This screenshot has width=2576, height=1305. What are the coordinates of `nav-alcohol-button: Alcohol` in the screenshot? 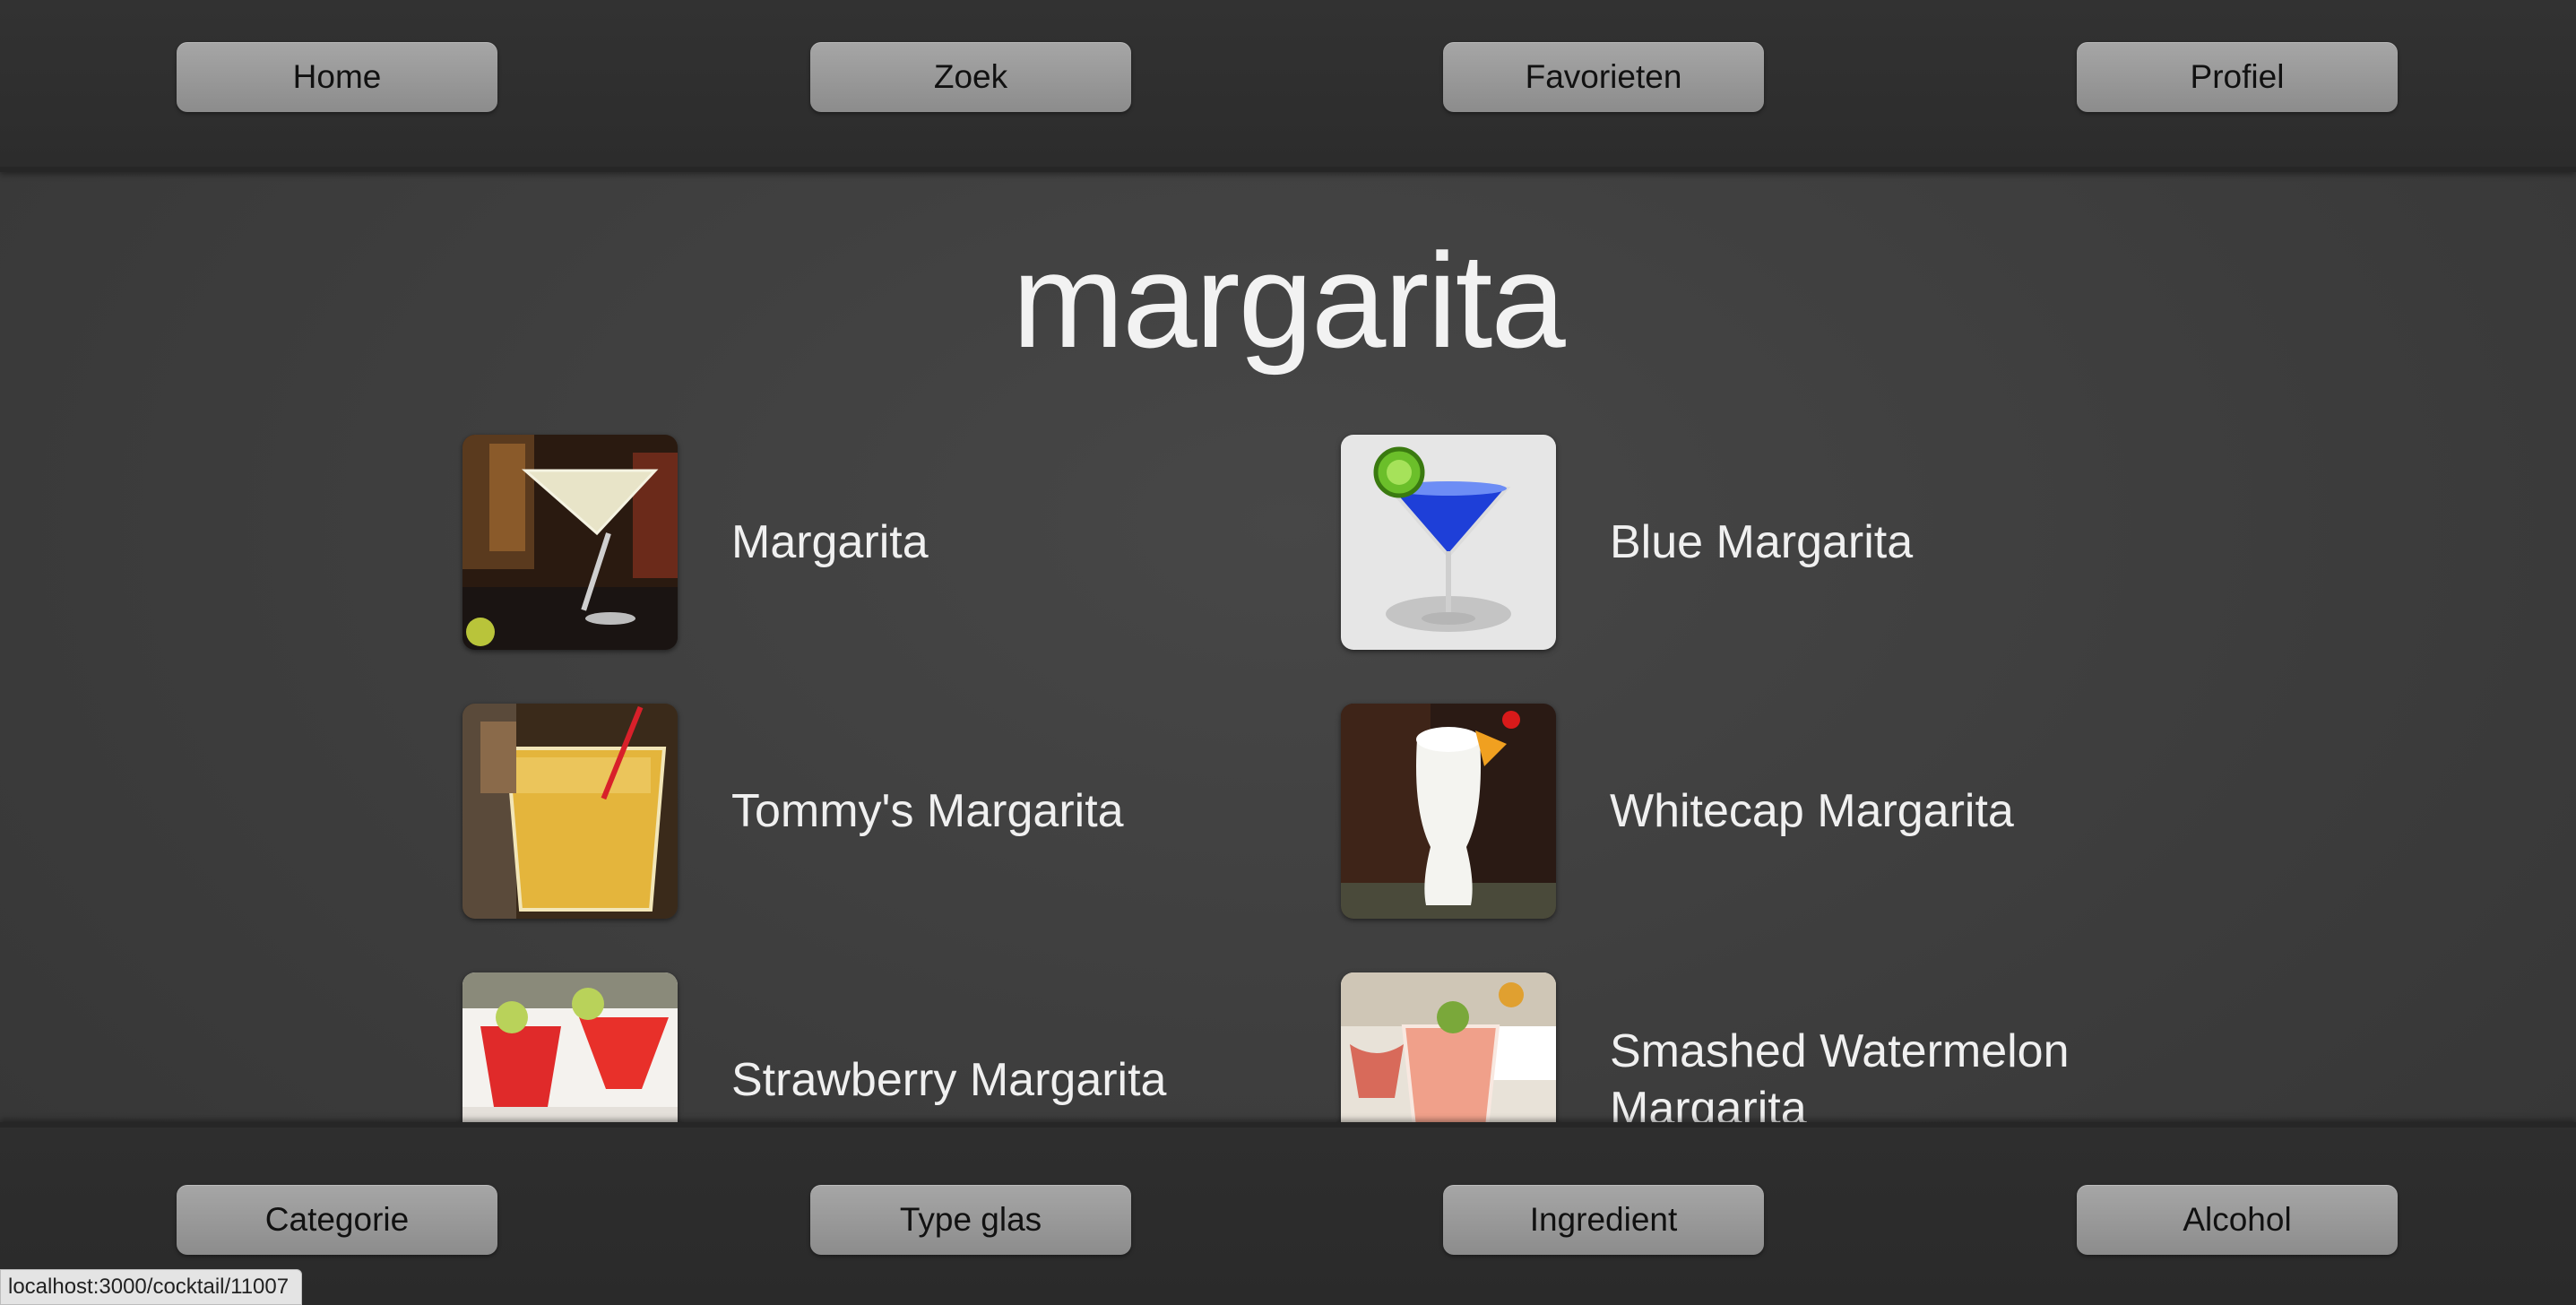 It's located at (2237, 1220).